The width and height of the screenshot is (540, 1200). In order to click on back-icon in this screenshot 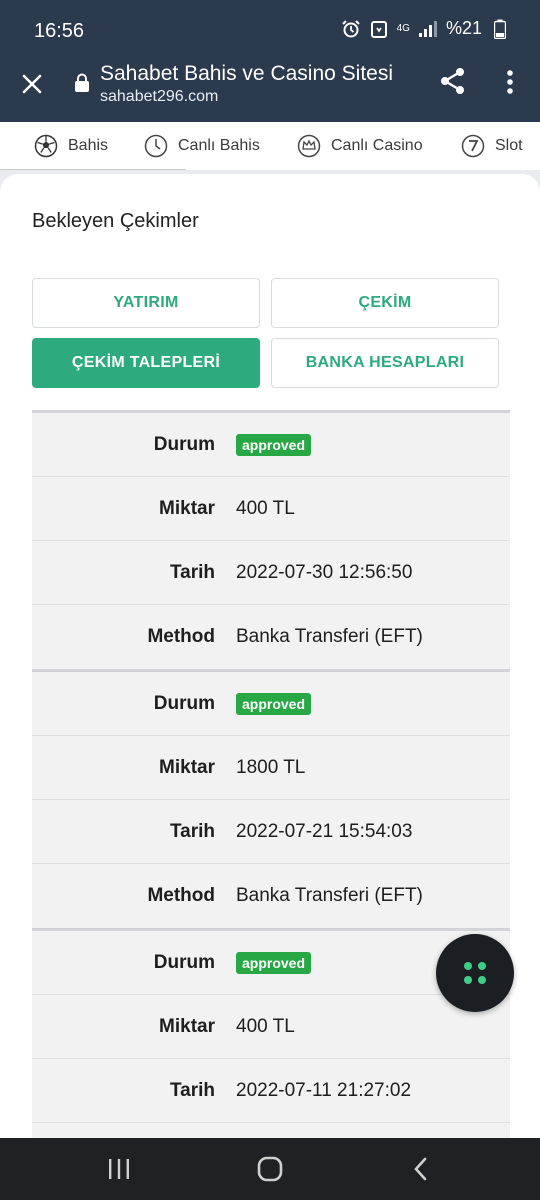, I will do `click(420, 1169)`.